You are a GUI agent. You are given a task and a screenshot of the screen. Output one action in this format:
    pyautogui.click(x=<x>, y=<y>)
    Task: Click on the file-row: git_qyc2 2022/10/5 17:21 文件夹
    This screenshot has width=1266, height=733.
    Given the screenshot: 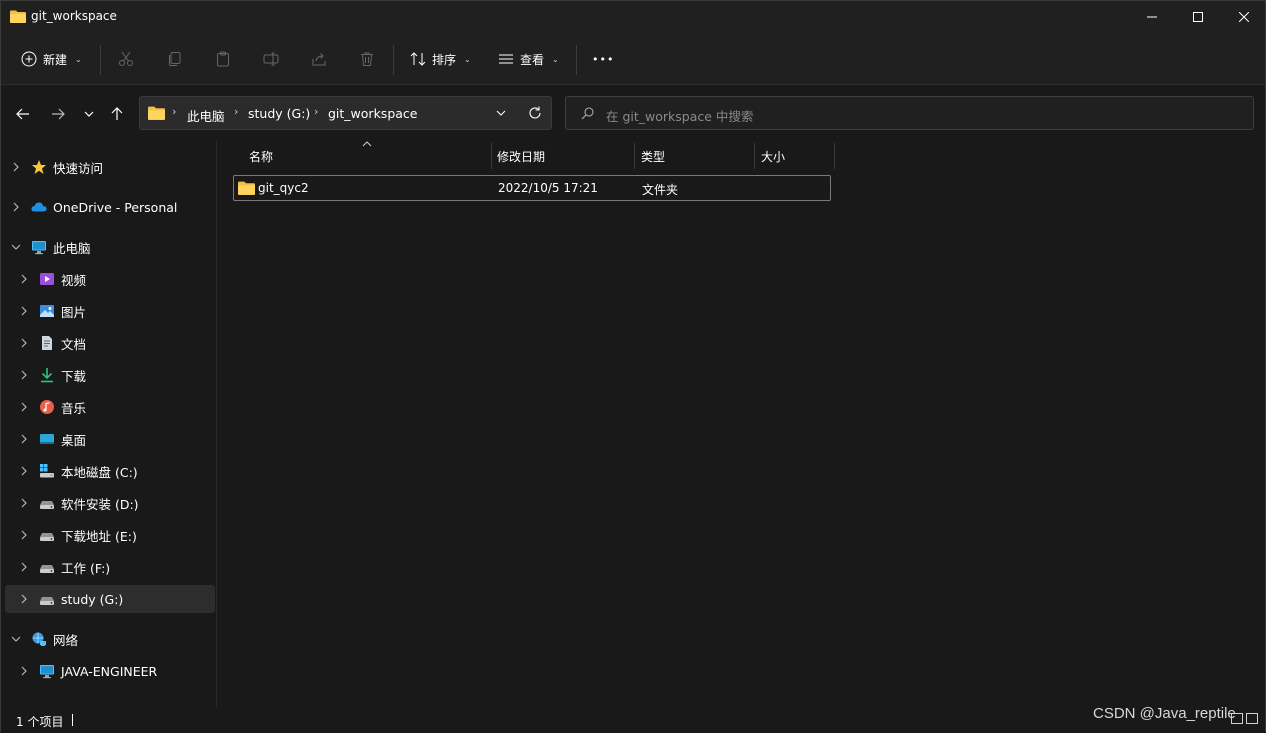 What is the action you would take?
    pyautogui.click(x=532, y=188)
    